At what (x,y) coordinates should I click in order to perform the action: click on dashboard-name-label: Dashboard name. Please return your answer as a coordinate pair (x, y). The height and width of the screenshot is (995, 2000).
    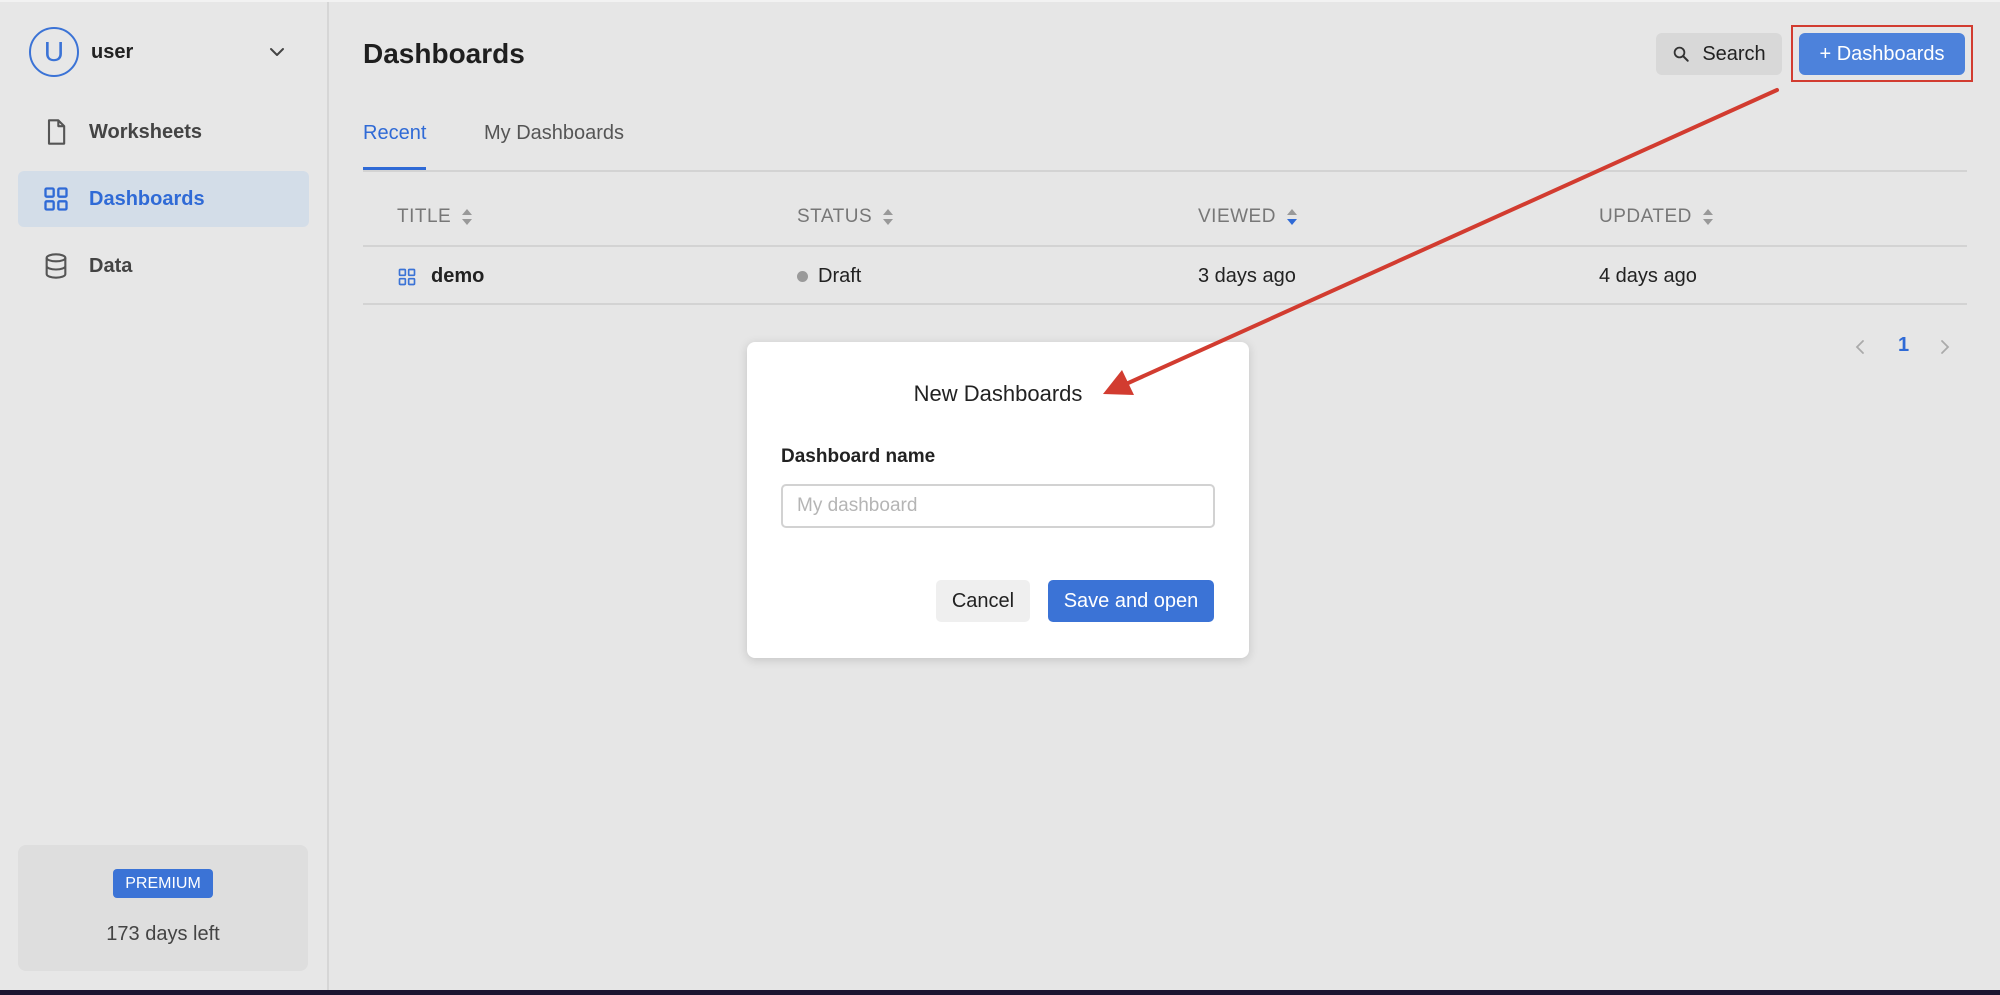
    Looking at the image, I should click on (858, 456).